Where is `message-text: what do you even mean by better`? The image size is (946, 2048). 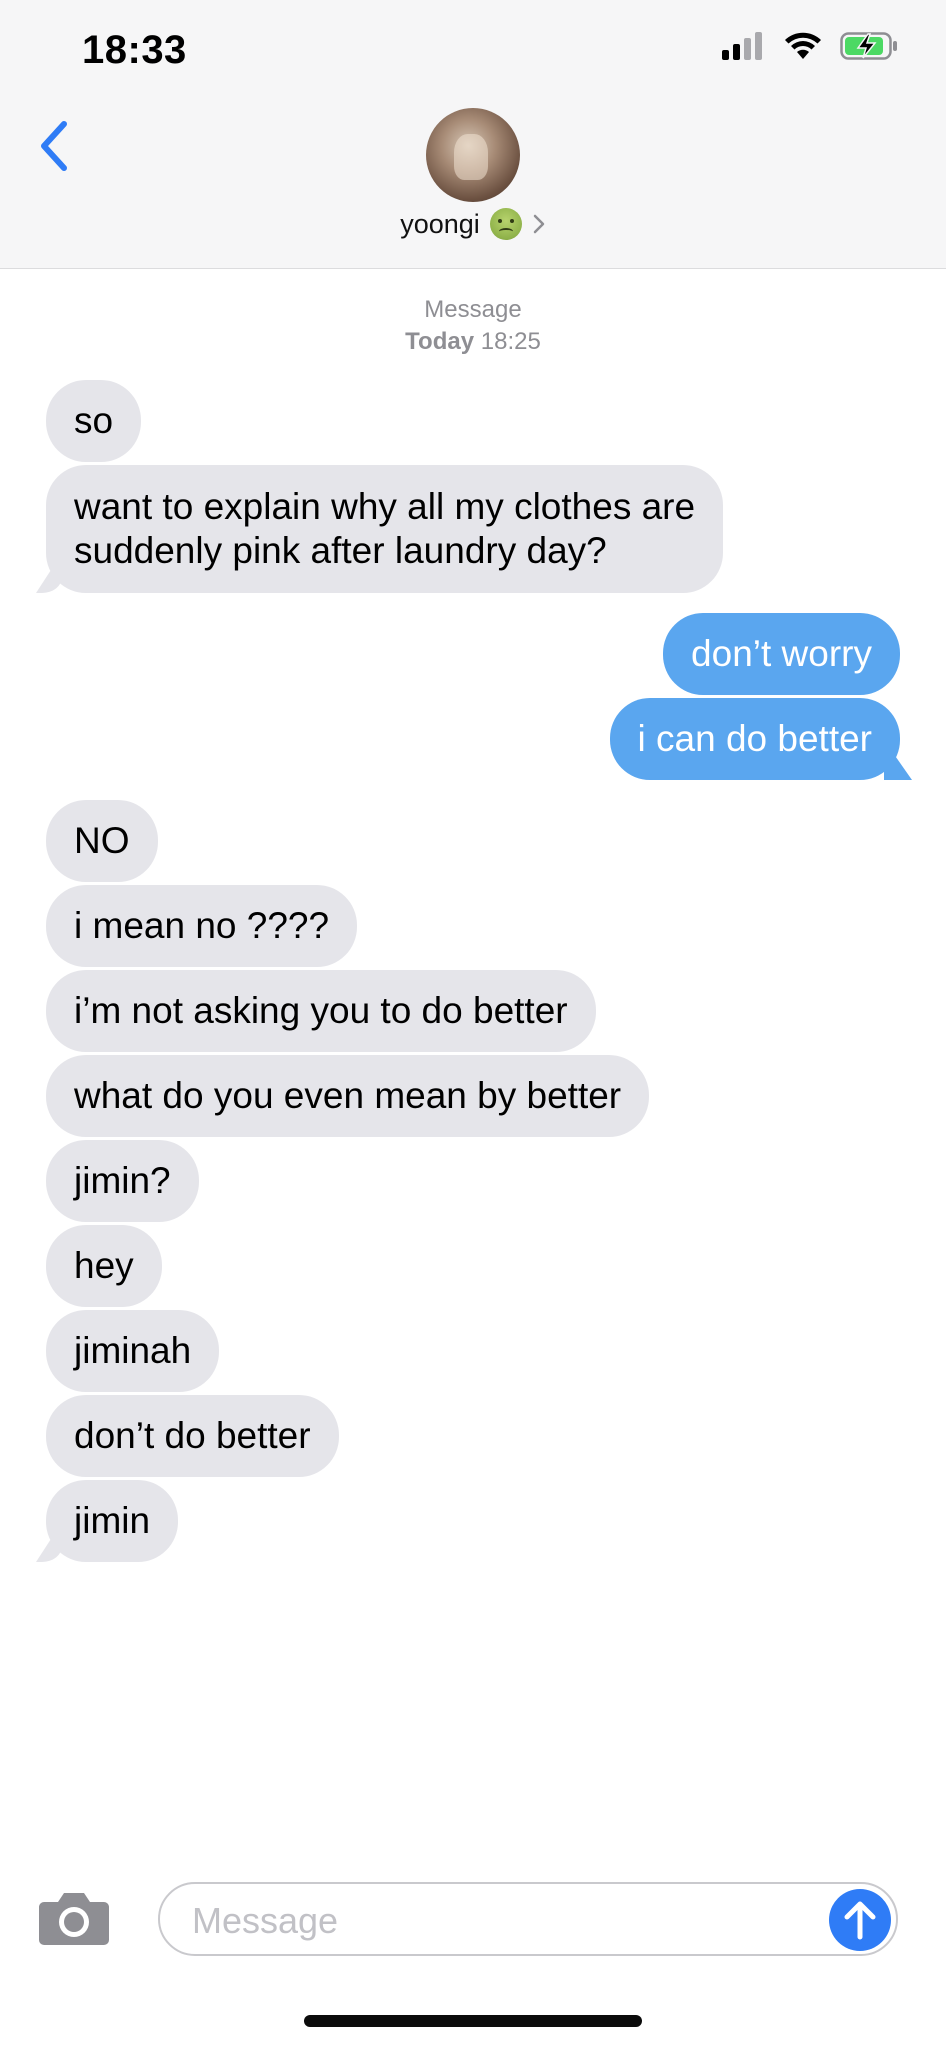 message-text: what do you even mean by better is located at coordinates (348, 1095).